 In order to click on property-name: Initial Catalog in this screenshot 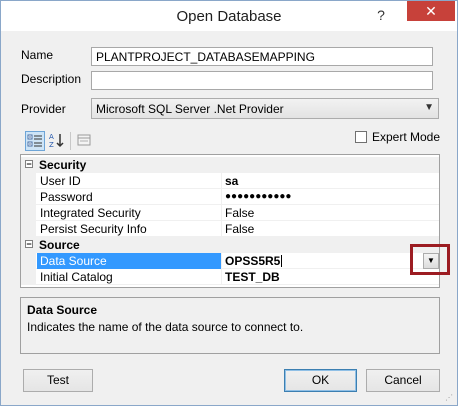, I will do `click(76, 277)`.